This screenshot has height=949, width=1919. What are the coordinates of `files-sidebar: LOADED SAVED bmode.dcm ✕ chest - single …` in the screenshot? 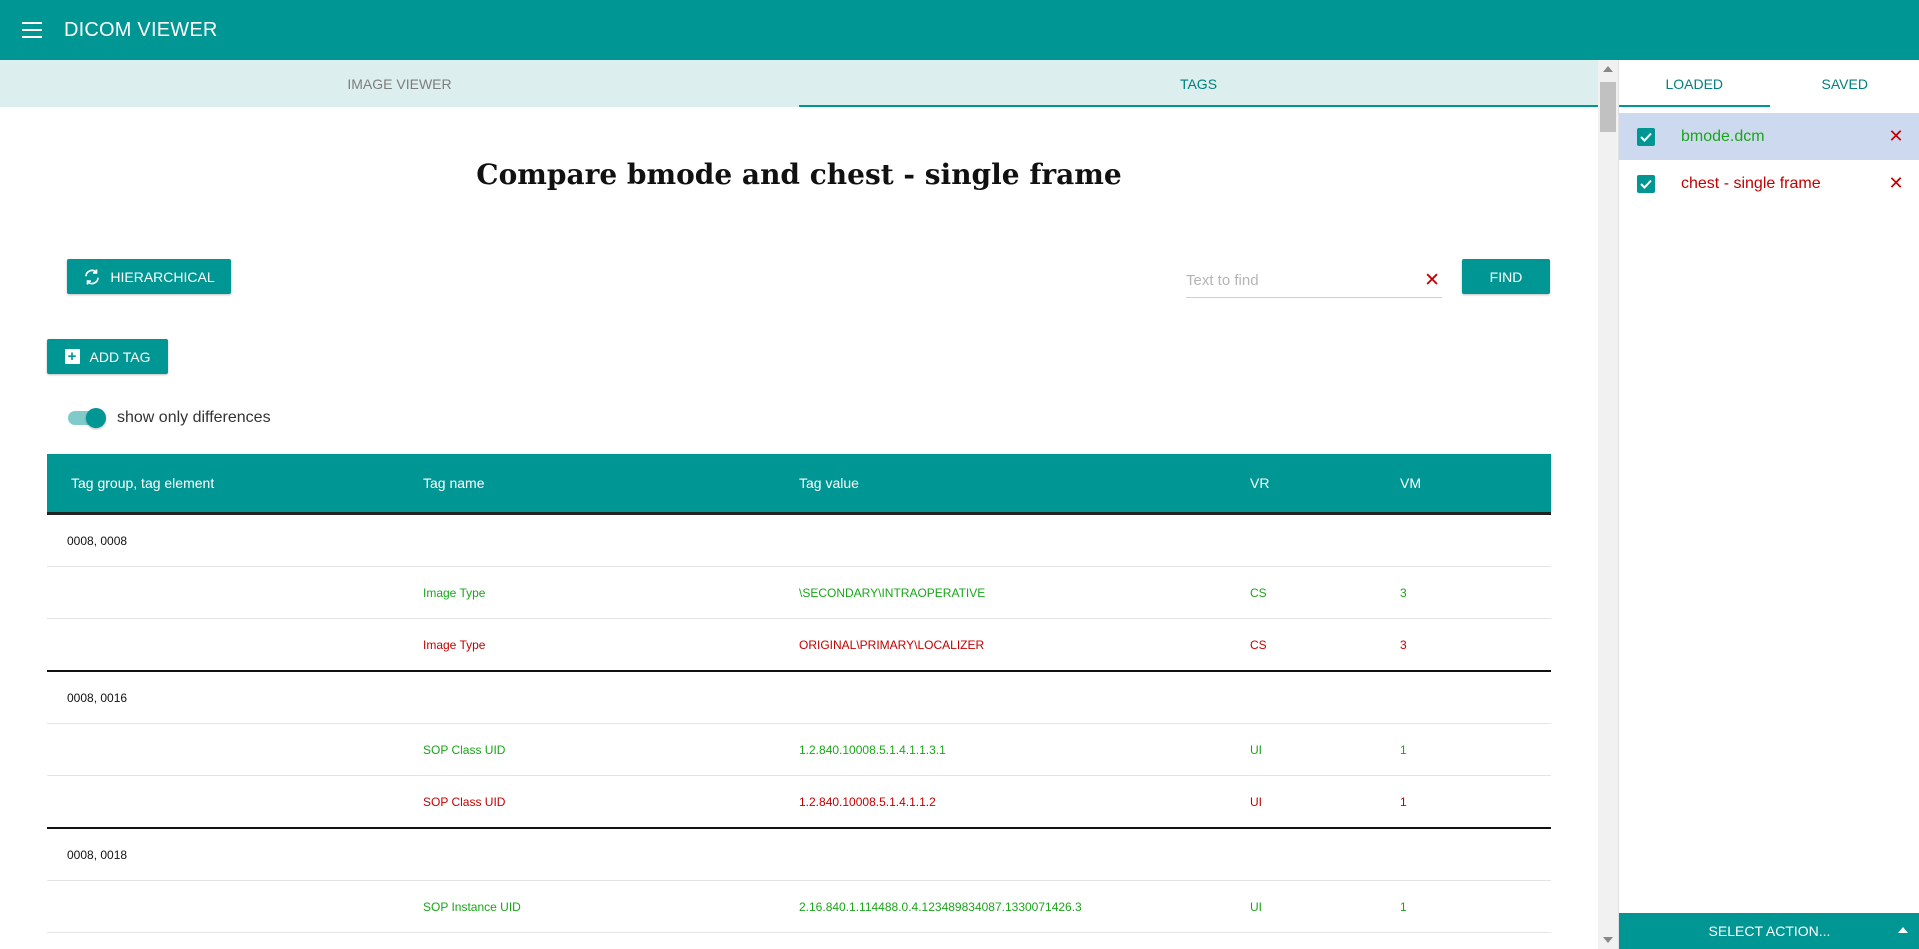 It's located at (1768, 504).